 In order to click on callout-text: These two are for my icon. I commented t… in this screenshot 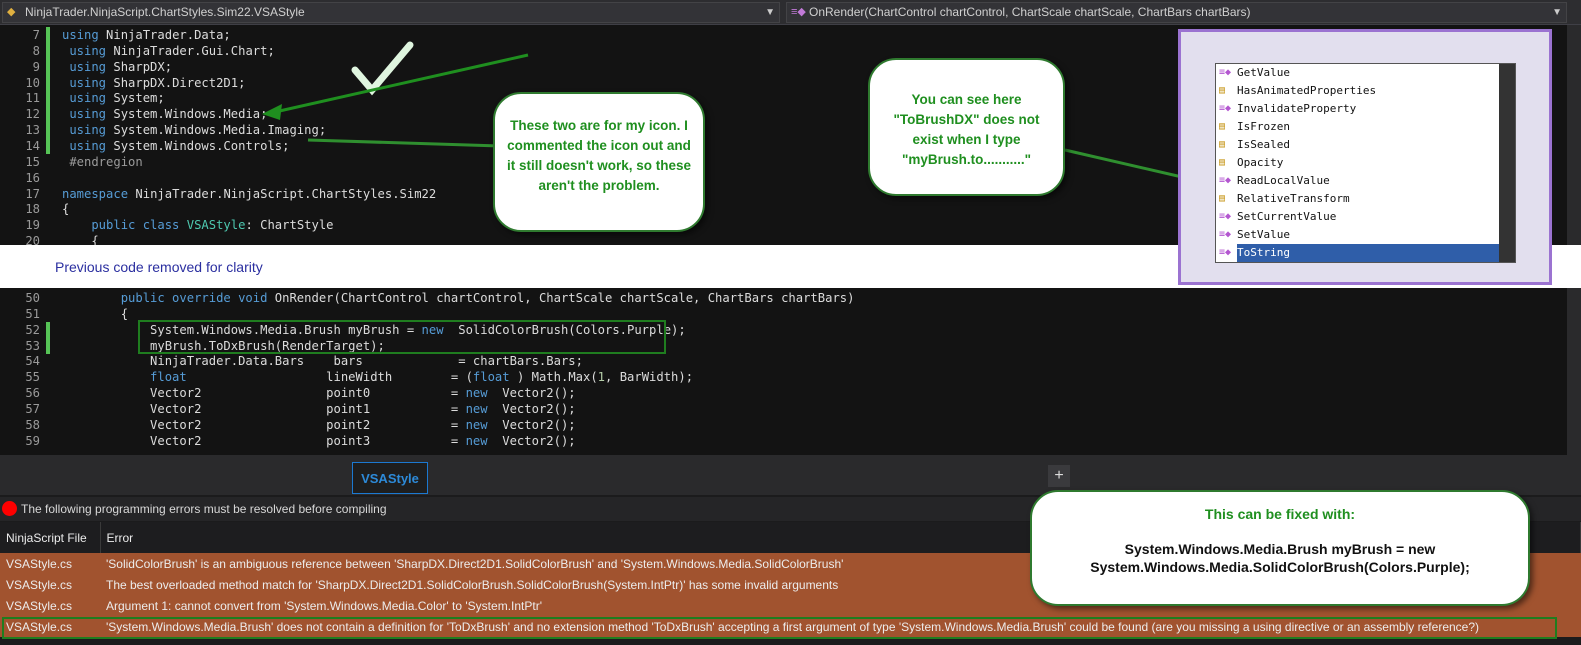, I will do `click(599, 155)`.